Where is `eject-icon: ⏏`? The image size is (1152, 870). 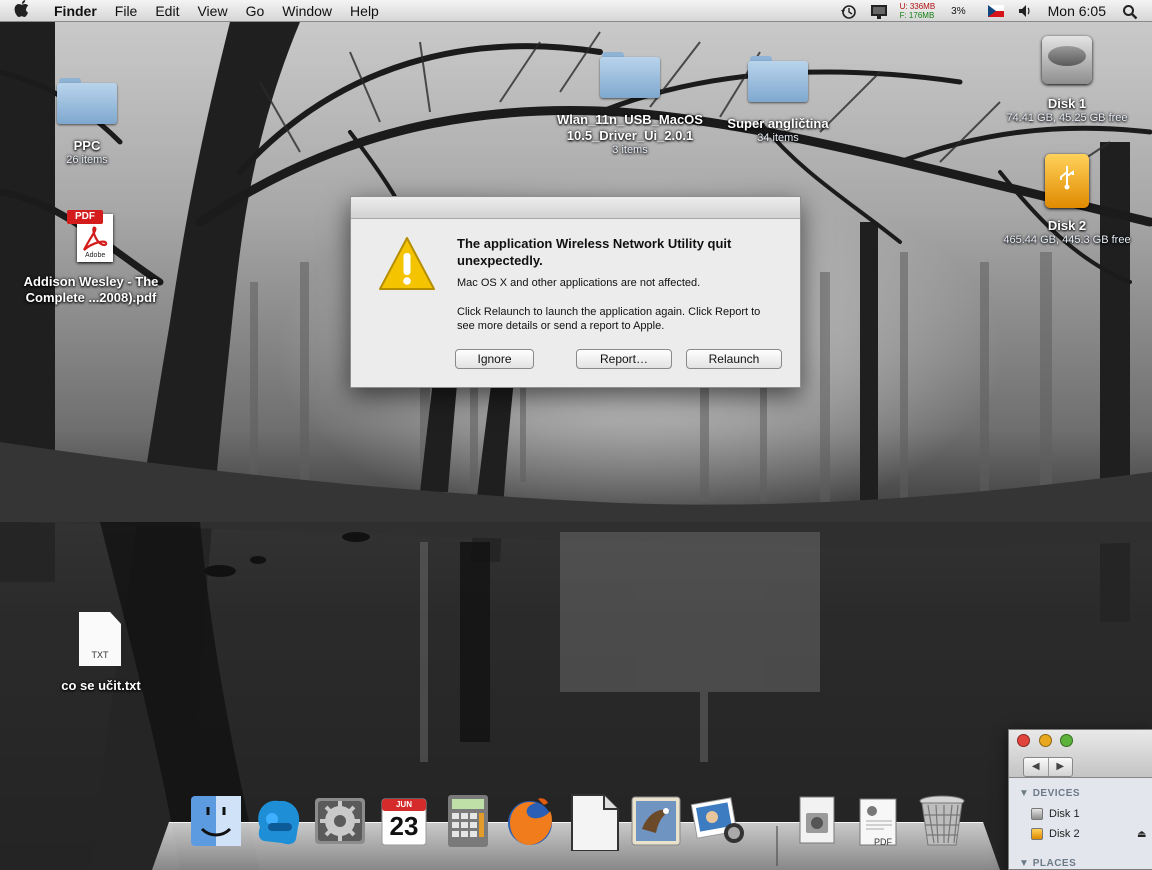 eject-icon: ⏏ is located at coordinates (1141, 834).